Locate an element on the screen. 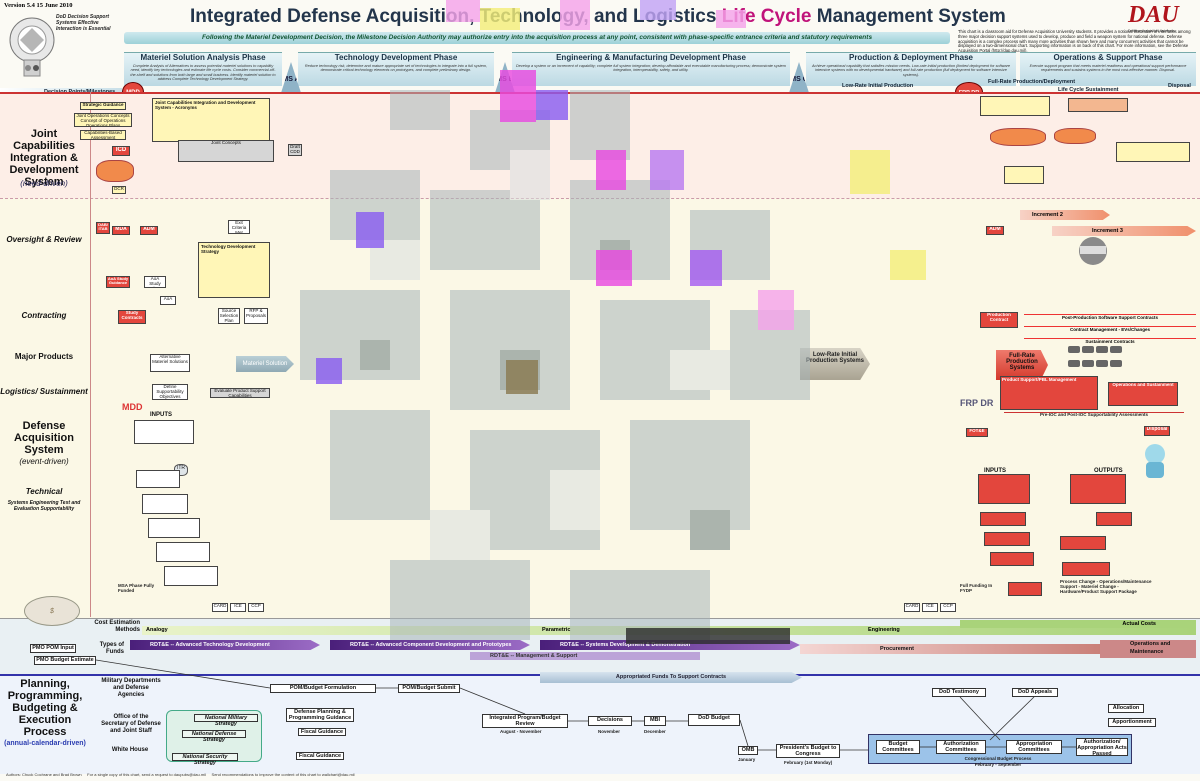  footer-authors: Authors: Chuck Cochrane and Brad Brown is located at coordinates (44, 774).